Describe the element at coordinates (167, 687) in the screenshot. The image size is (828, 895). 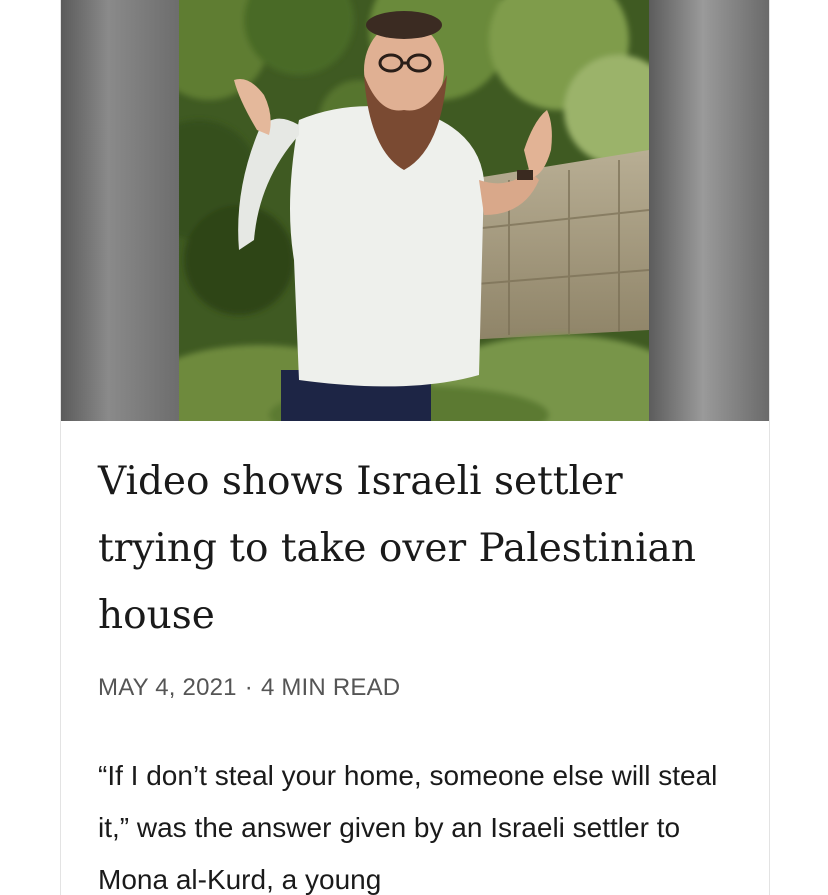
I see `publish-date: MAY 4, 2021` at that location.